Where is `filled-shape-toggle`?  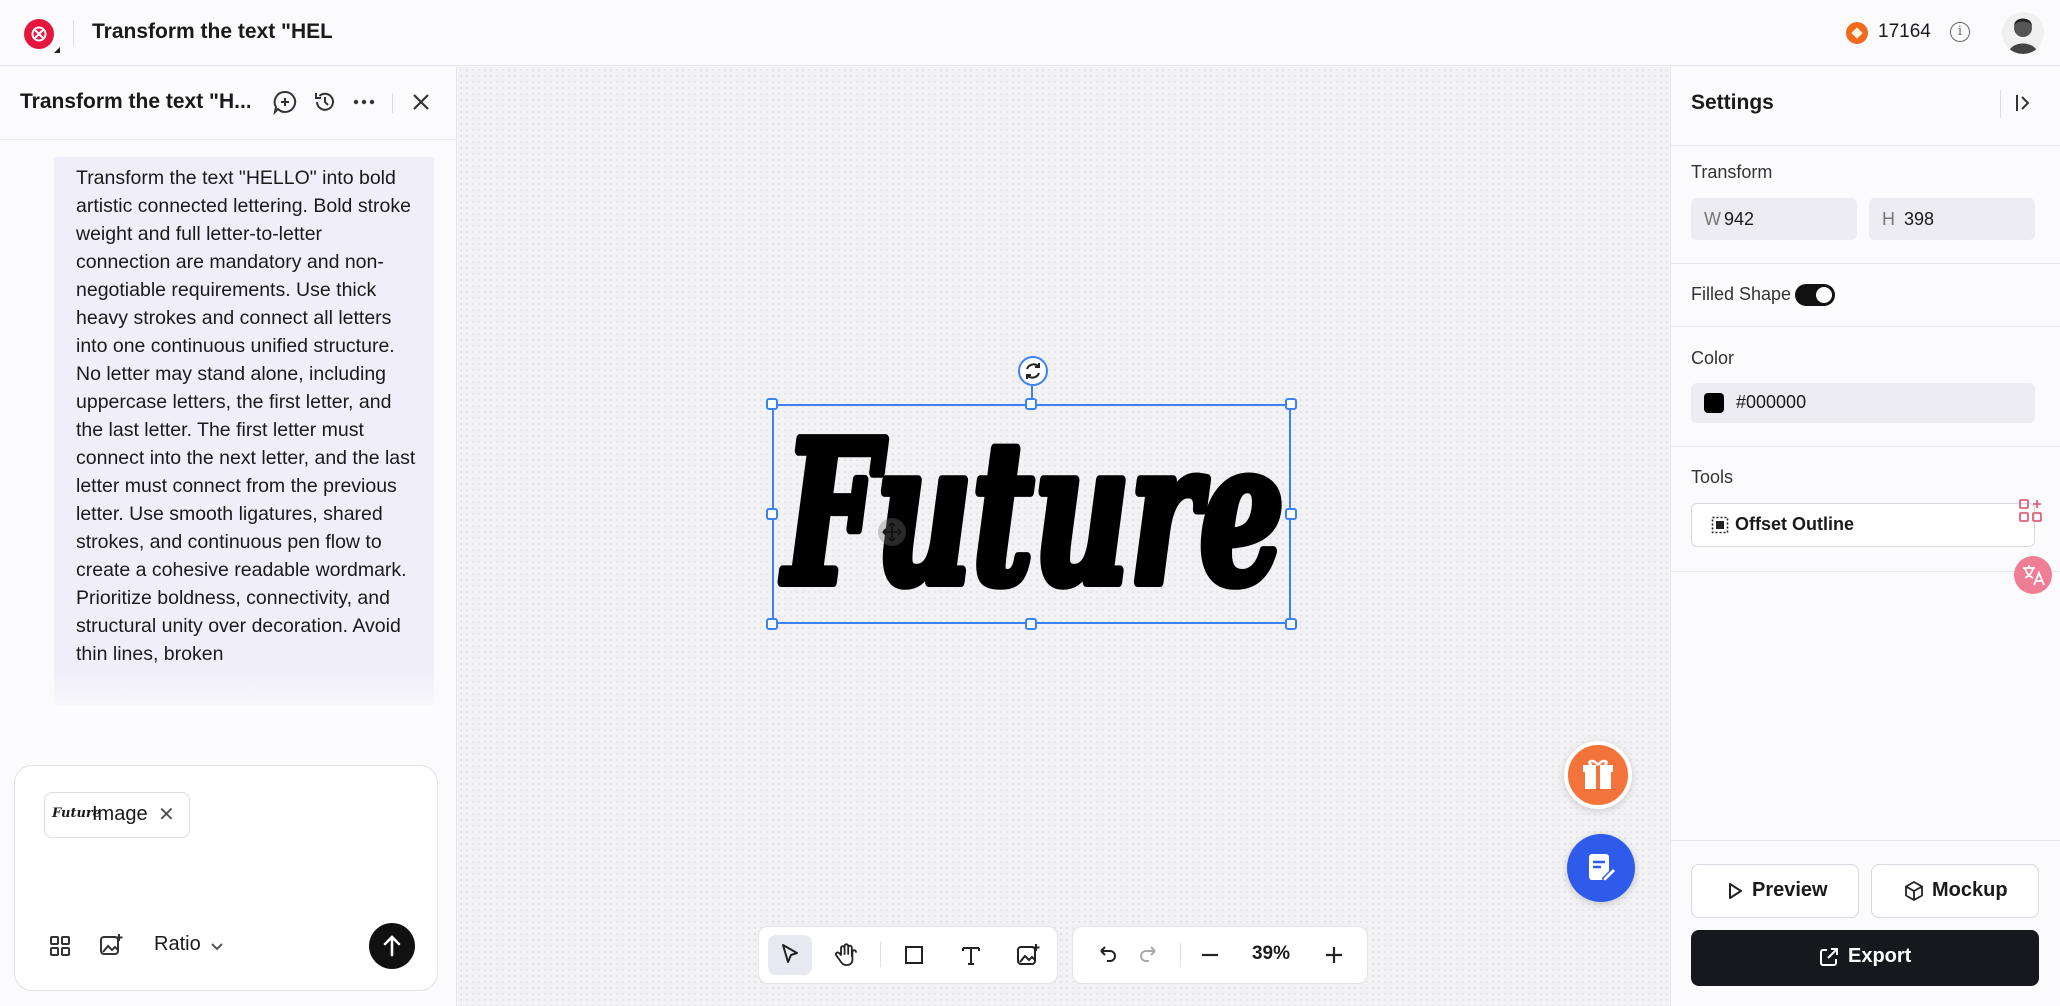 filled-shape-toggle is located at coordinates (1815, 295).